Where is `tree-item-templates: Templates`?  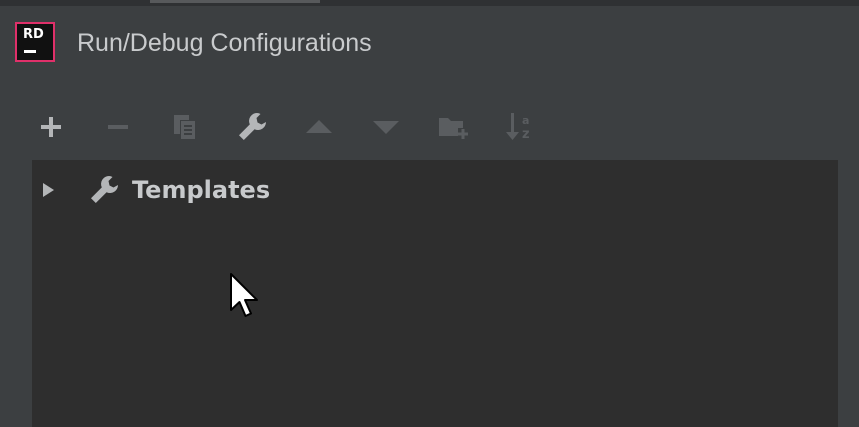
tree-item-templates: Templates is located at coordinates (151, 190).